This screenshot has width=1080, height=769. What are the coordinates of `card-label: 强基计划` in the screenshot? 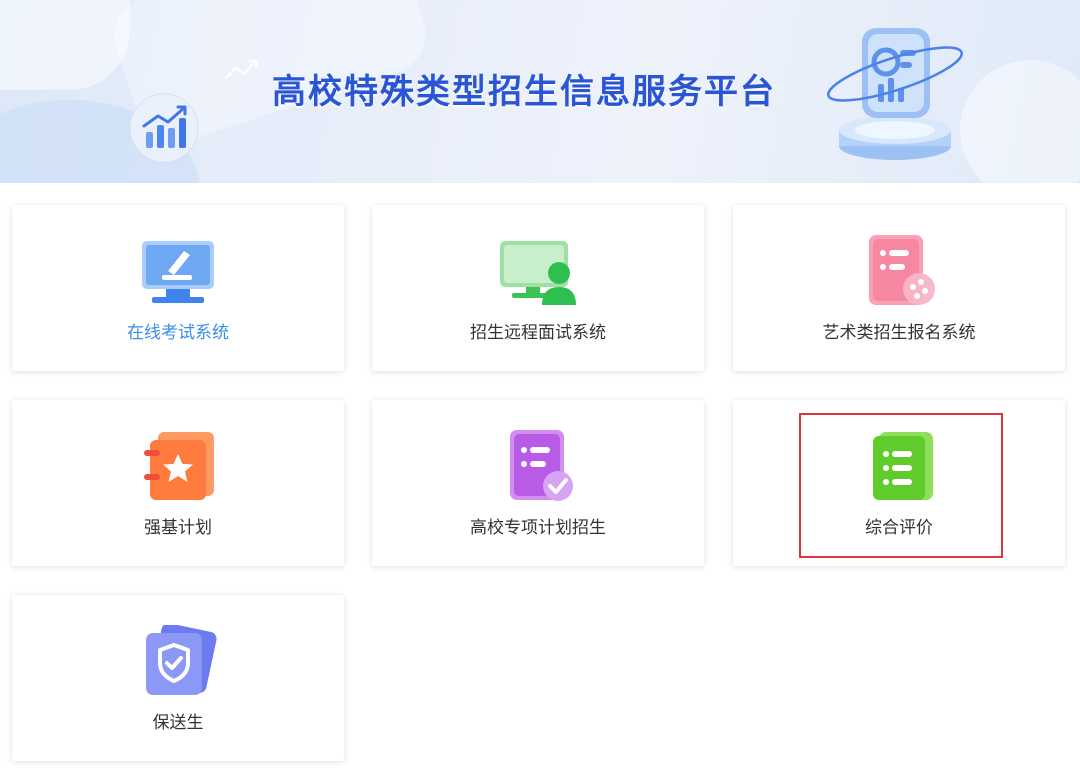 It's located at (178, 528).